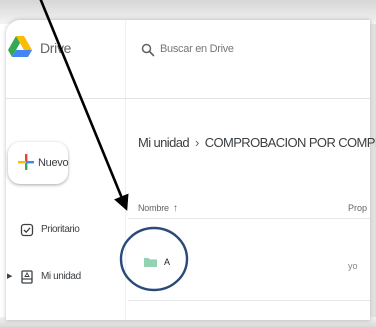 The height and width of the screenshot is (327, 376). Describe the element at coordinates (167, 262) in the screenshot. I see `file-name: A` at that location.